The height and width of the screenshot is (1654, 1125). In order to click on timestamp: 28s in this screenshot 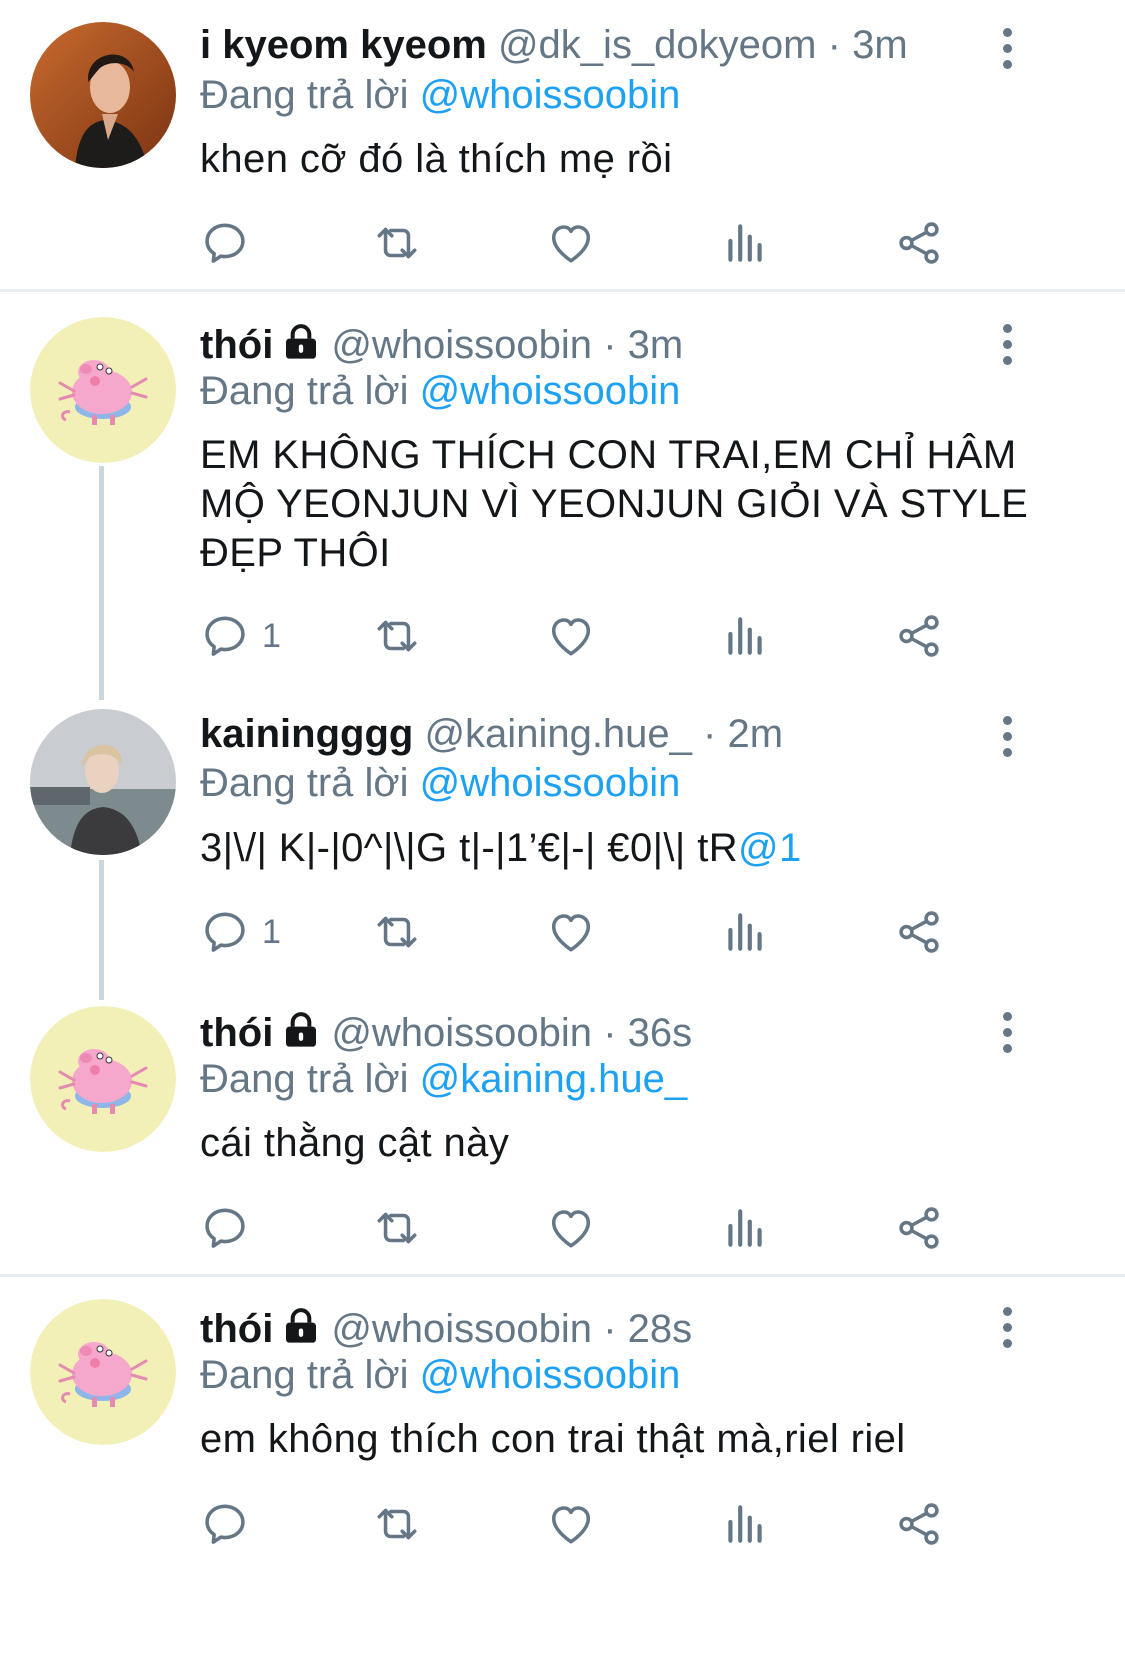, I will do `click(660, 1329)`.